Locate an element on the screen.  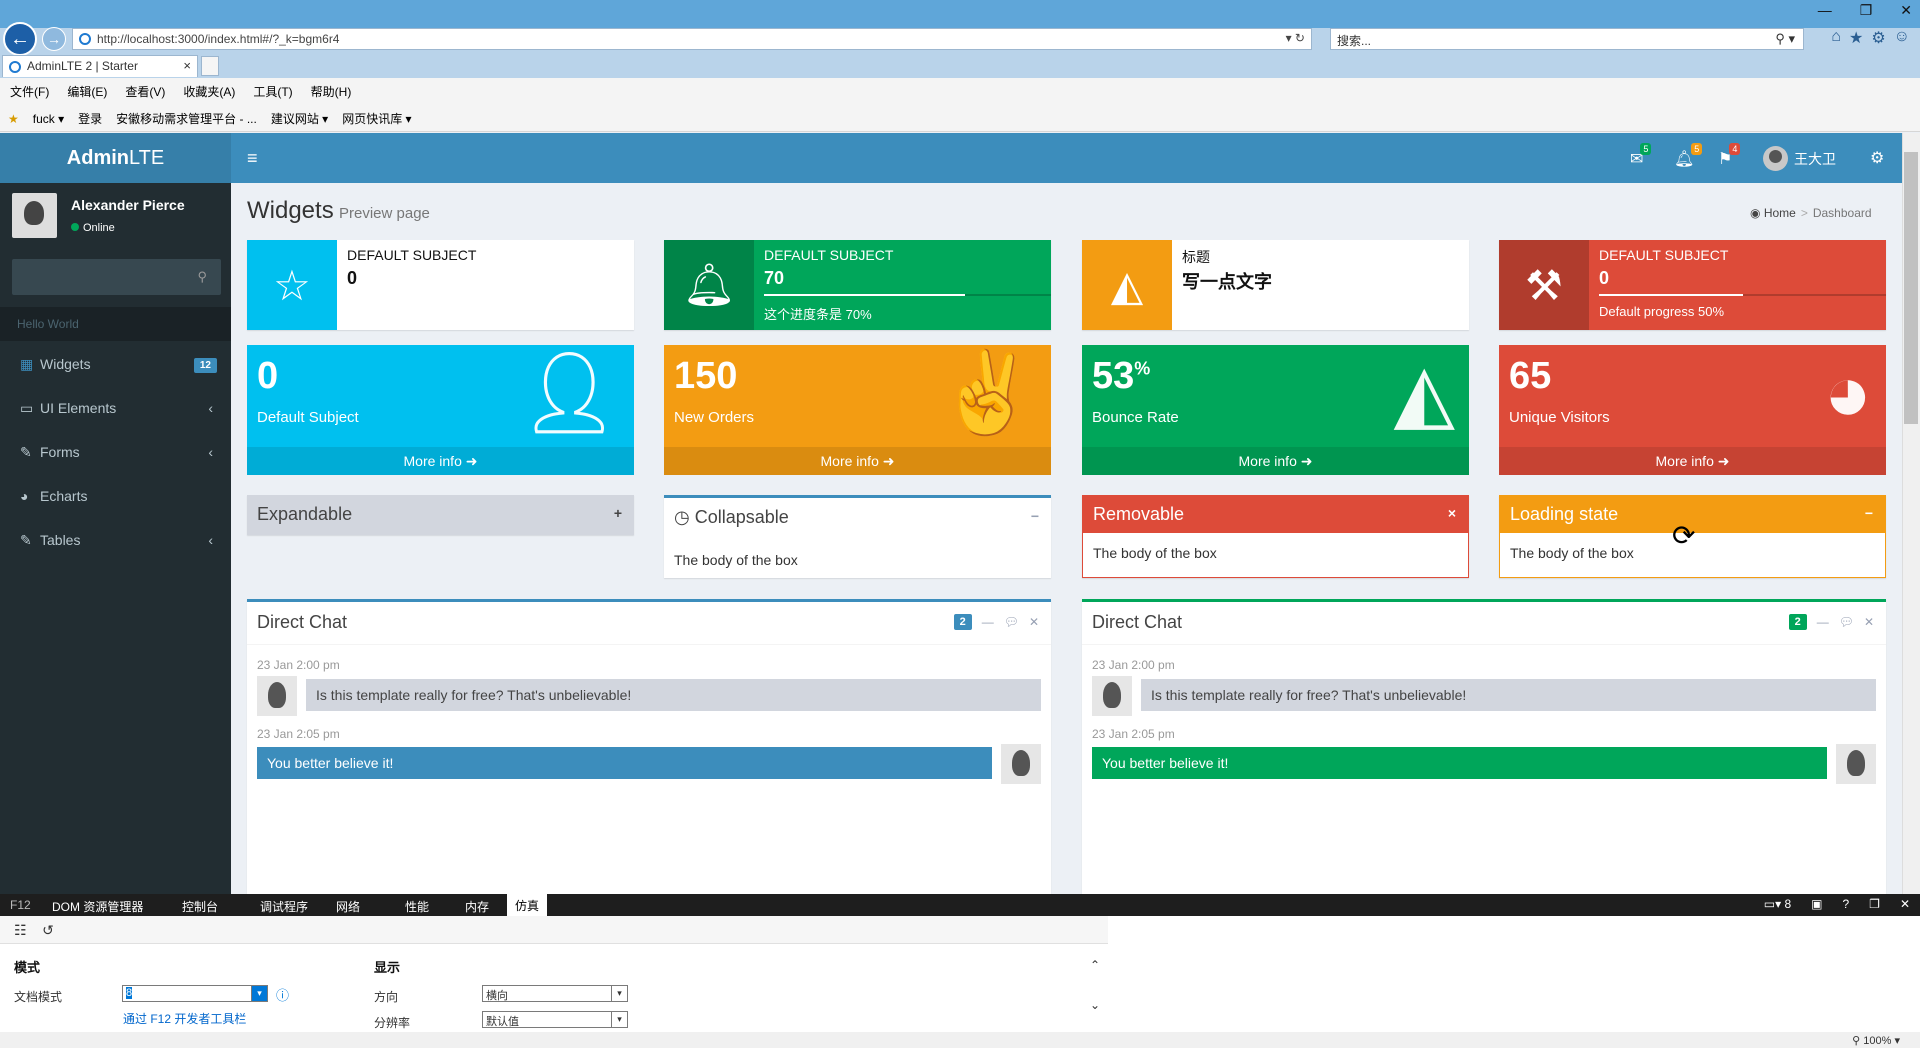
tab-debugger: 调试程序 is located at coordinates (284, 906).